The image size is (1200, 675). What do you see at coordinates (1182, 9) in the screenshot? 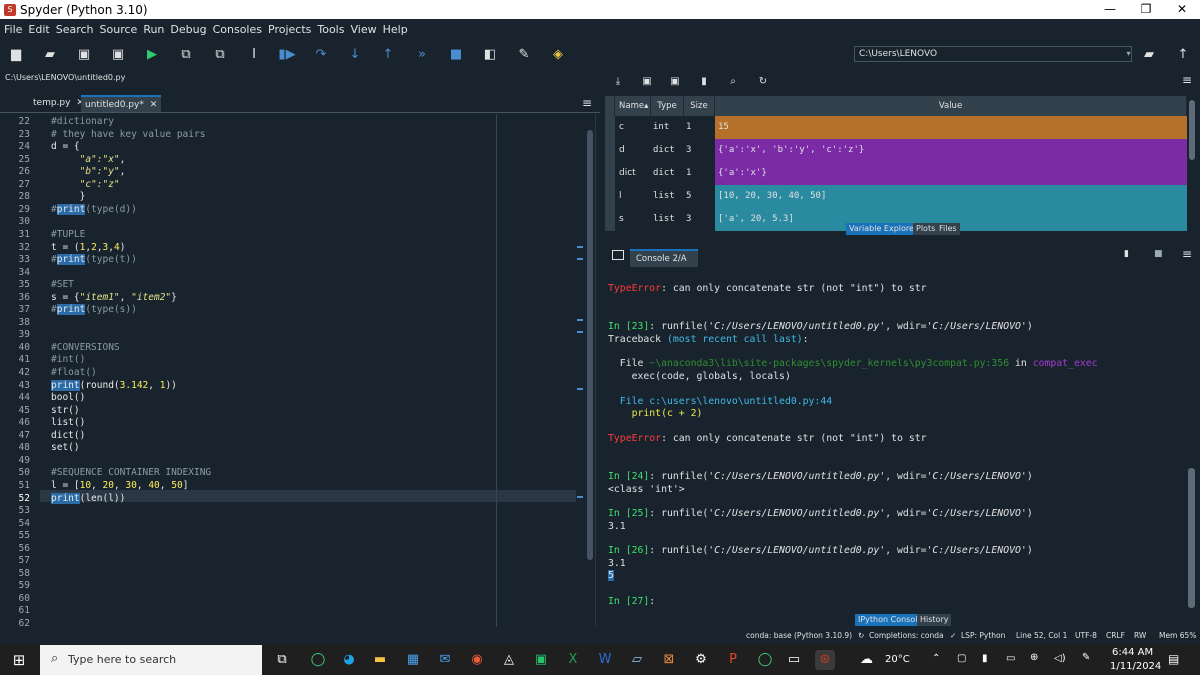
I see `close-window-button: ✕` at bounding box center [1182, 9].